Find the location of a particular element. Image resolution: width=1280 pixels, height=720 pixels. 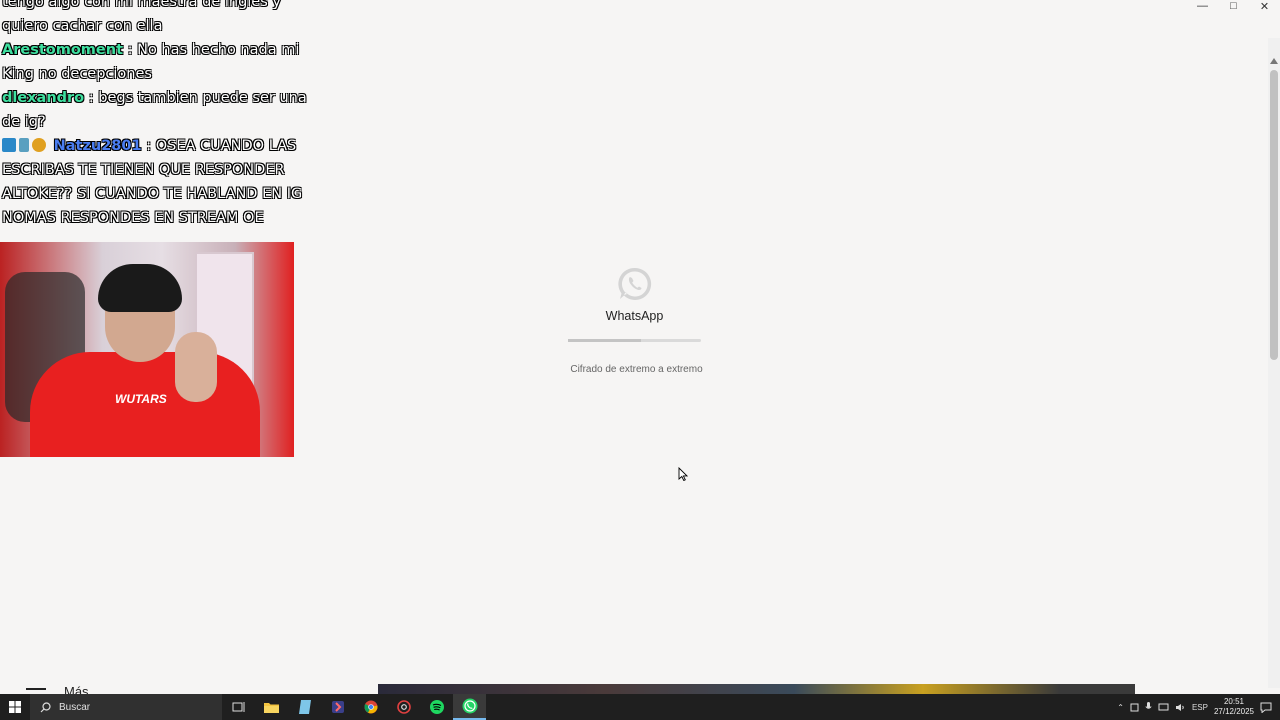

scroll-up-arrow-icon is located at coordinates (1274, 61).